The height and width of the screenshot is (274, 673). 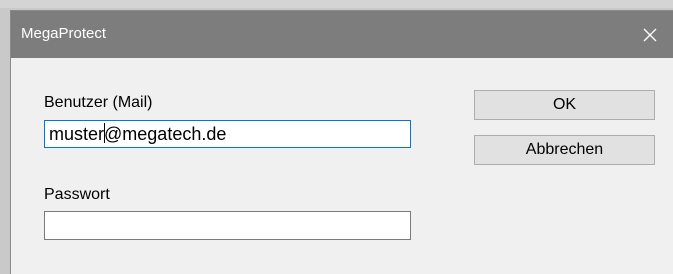 I want to click on user-value-after-caret: @megatech.de, so click(x=165, y=134).